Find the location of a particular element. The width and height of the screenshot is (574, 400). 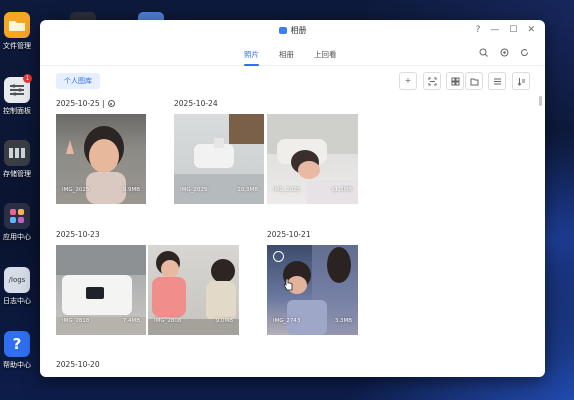

storage-icon is located at coordinates (17, 153).